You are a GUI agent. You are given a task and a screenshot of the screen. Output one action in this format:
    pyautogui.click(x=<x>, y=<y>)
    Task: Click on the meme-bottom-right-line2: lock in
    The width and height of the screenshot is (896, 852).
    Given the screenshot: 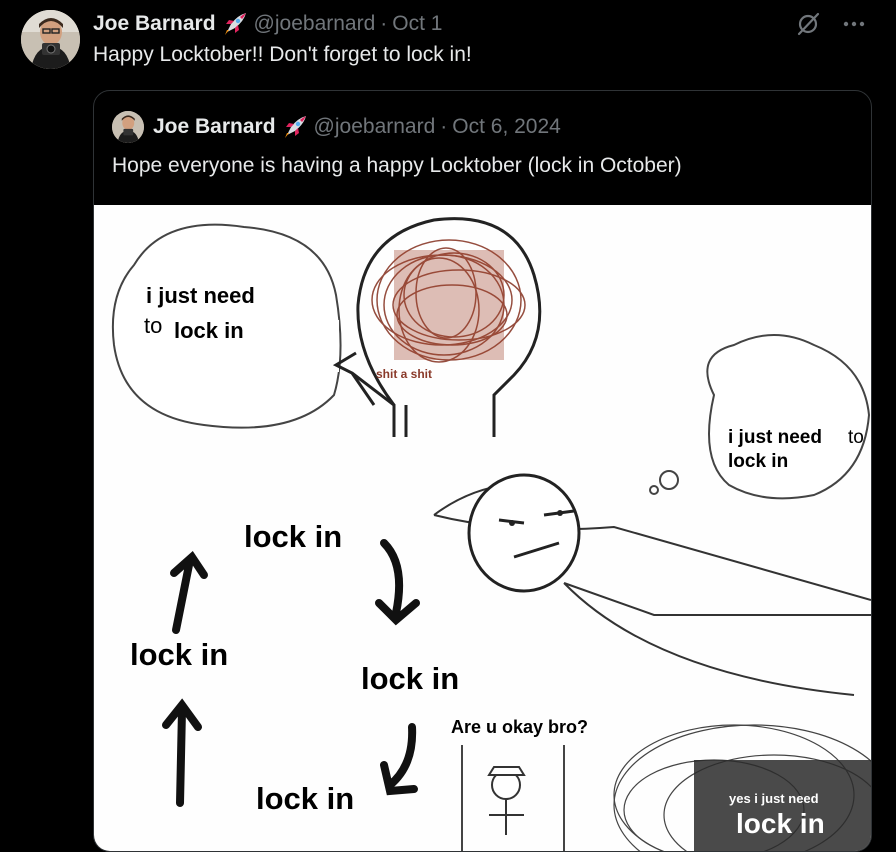 What is the action you would take?
    pyautogui.click(x=780, y=823)
    